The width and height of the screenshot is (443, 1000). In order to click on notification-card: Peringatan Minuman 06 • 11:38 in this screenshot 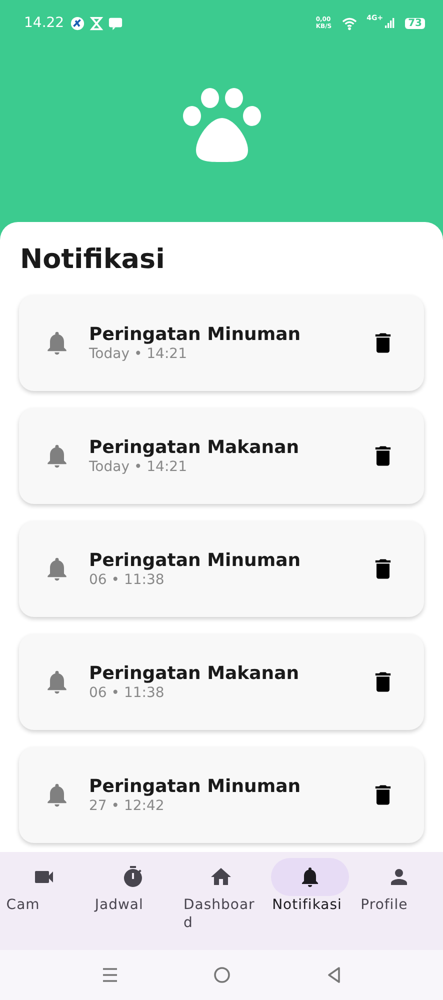, I will do `click(221, 569)`.